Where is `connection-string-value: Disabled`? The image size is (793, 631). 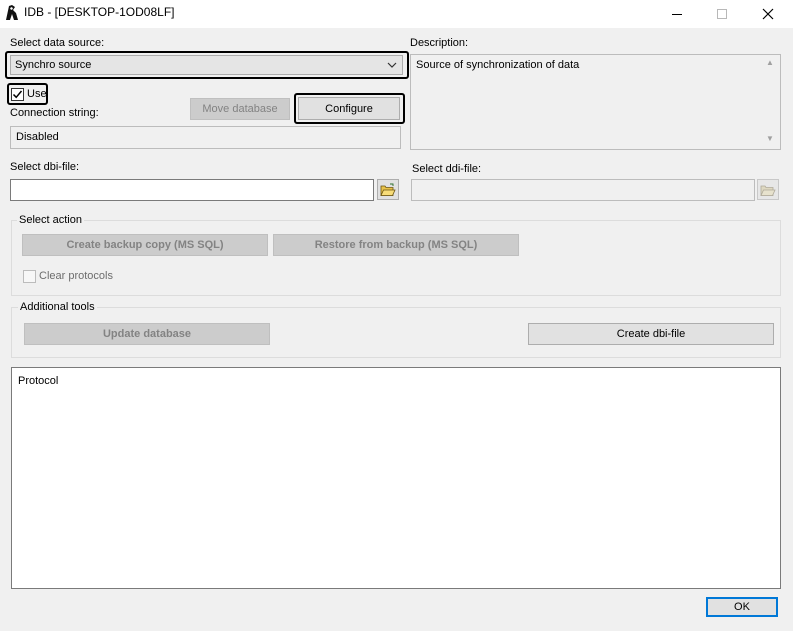 connection-string-value: Disabled is located at coordinates (37, 137).